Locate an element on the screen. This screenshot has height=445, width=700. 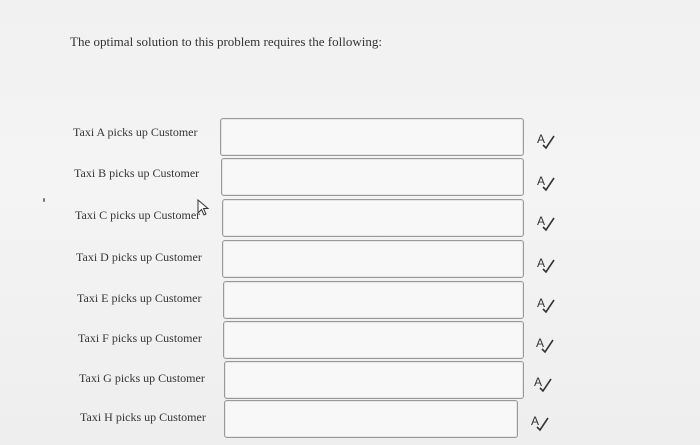
answer-input-taxi-d is located at coordinates (373, 259).